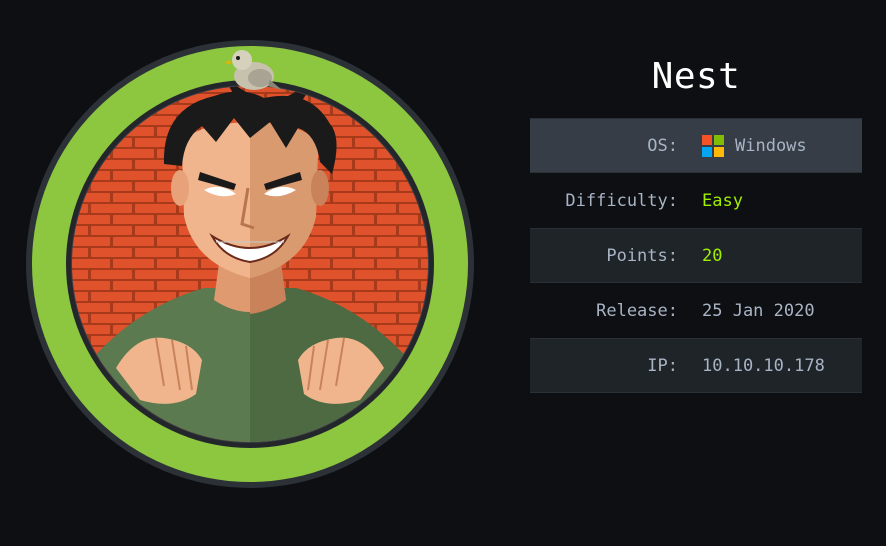 This screenshot has width=886, height=546. I want to click on machine-name: Nest, so click(696, 76).